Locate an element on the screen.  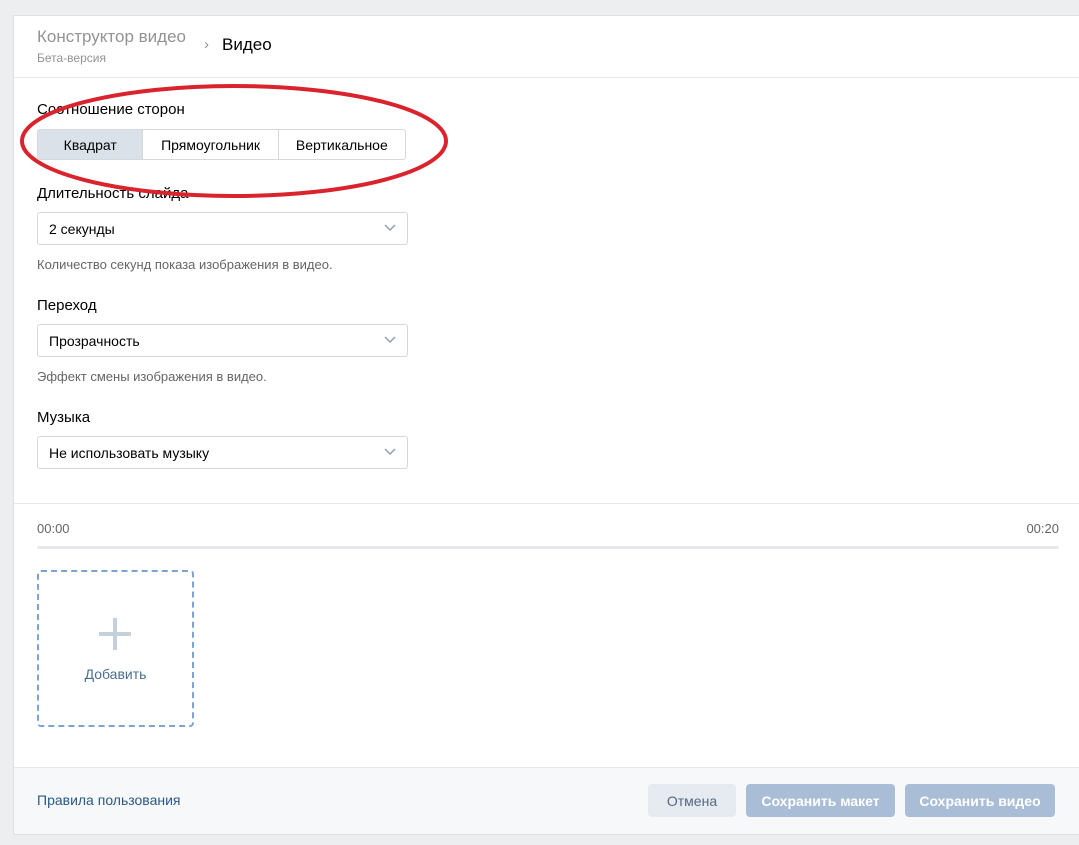
add-slide-label: Добавить is located at coordinates (115, 674).